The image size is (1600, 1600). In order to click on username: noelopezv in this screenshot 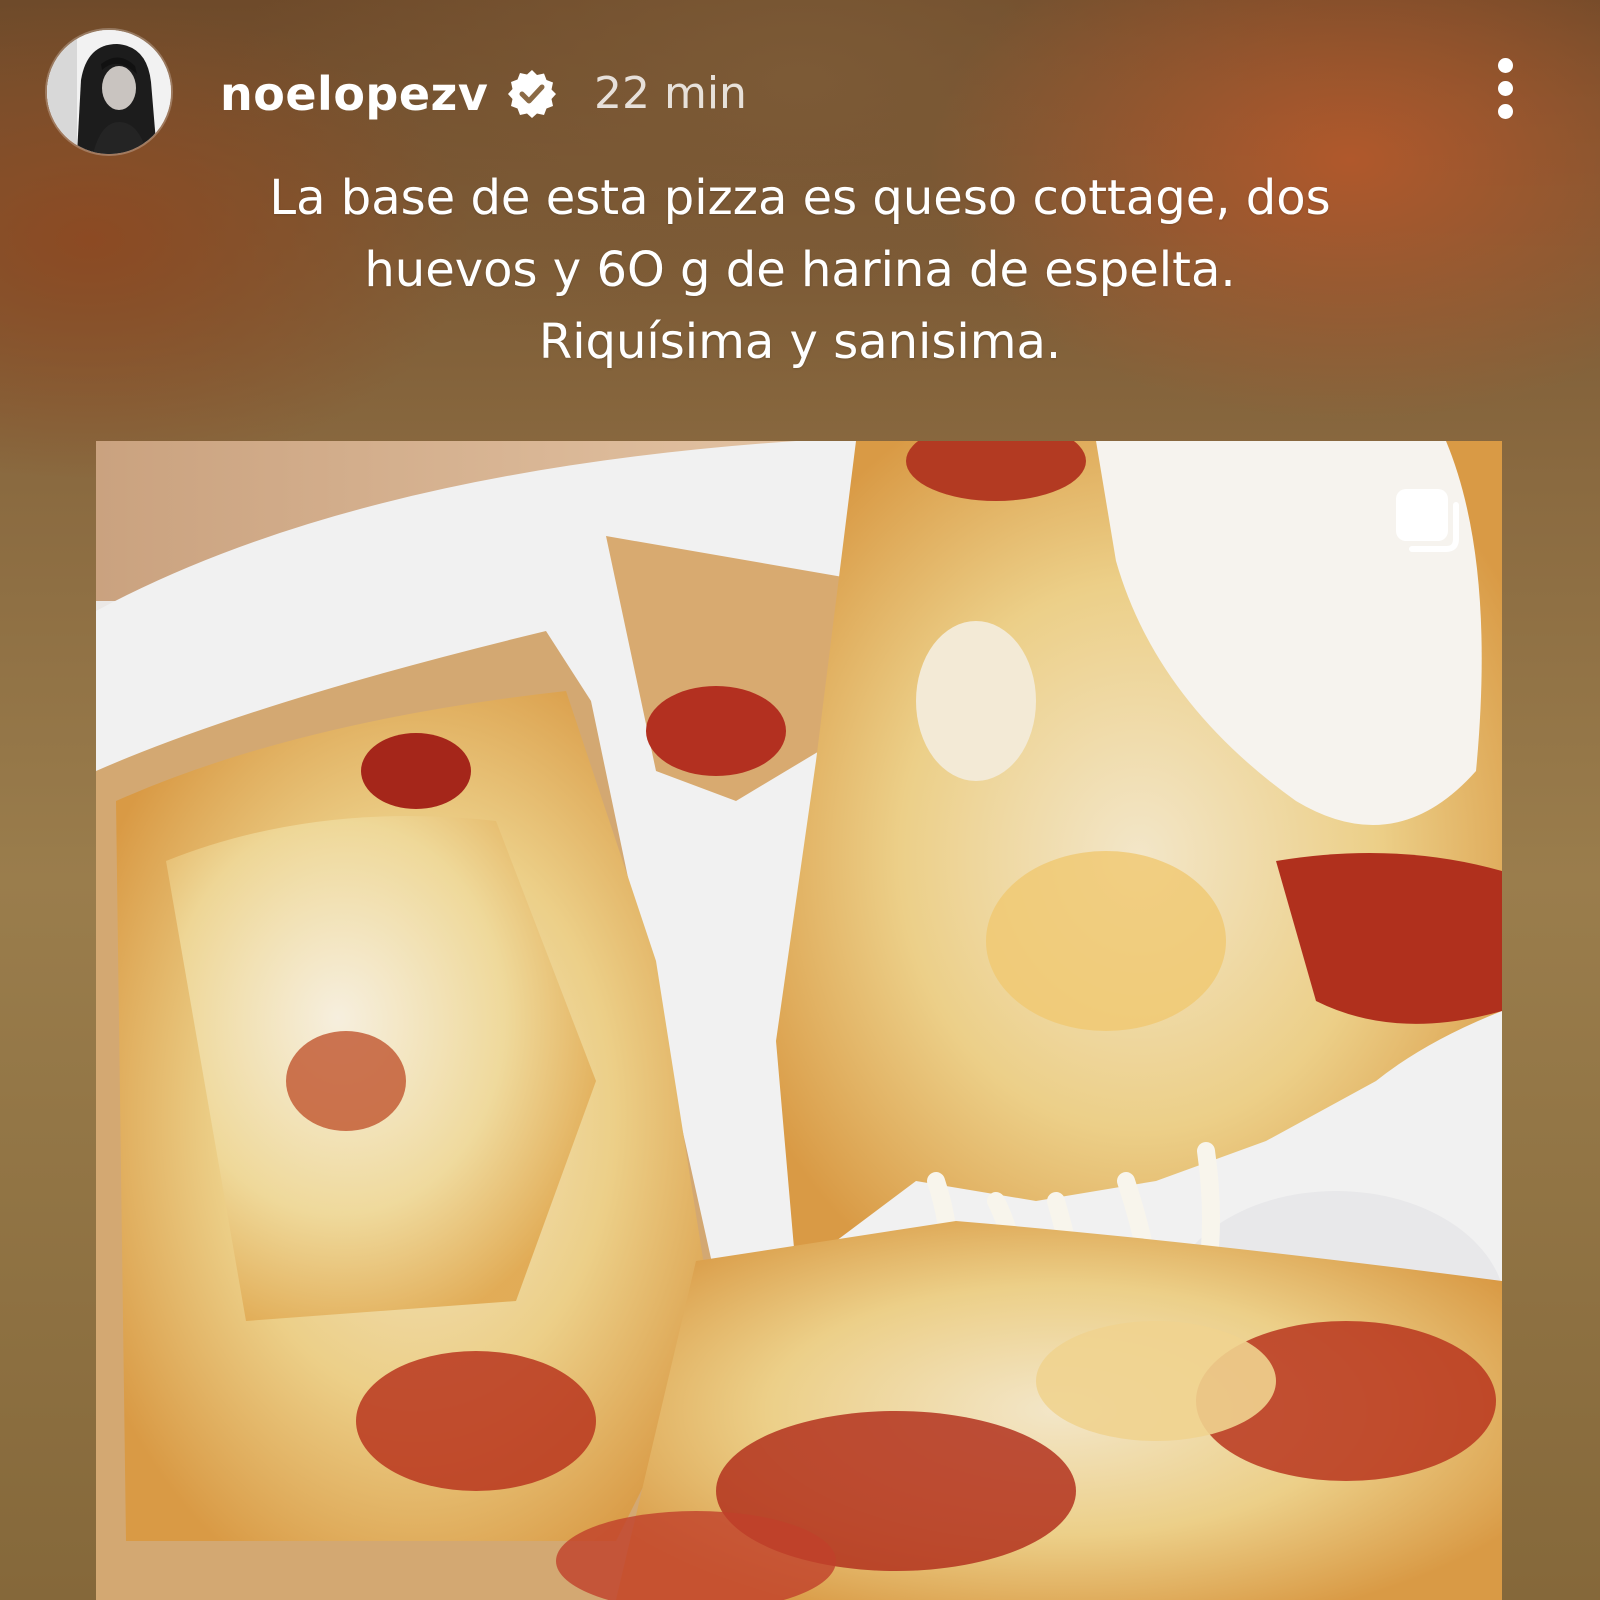, I will do `click(354, 94)`.